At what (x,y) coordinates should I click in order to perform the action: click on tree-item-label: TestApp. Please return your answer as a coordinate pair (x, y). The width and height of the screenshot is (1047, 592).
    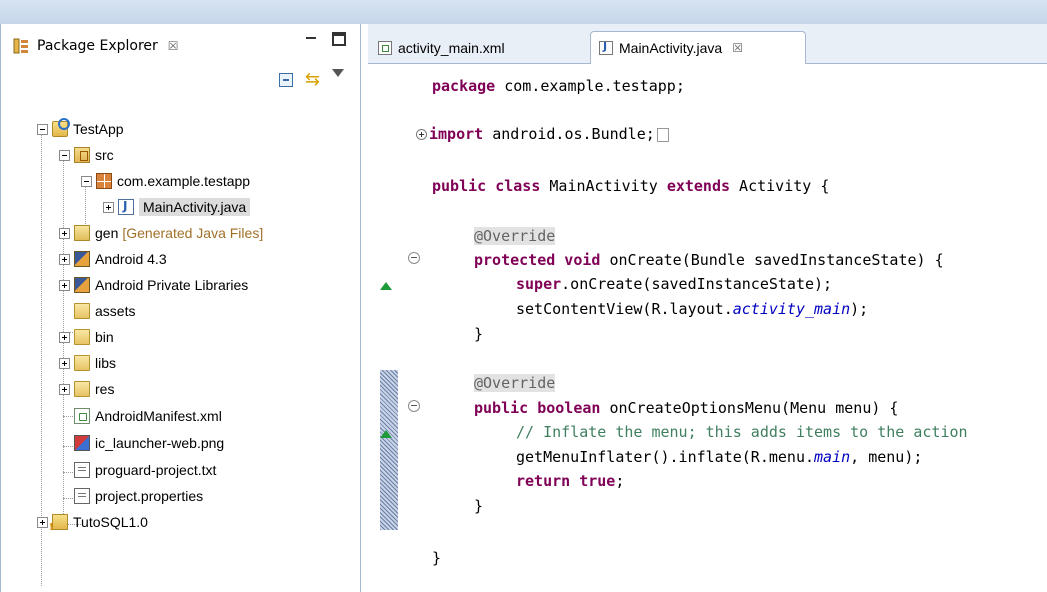
    Looking at the image, I should click on (98, 129).